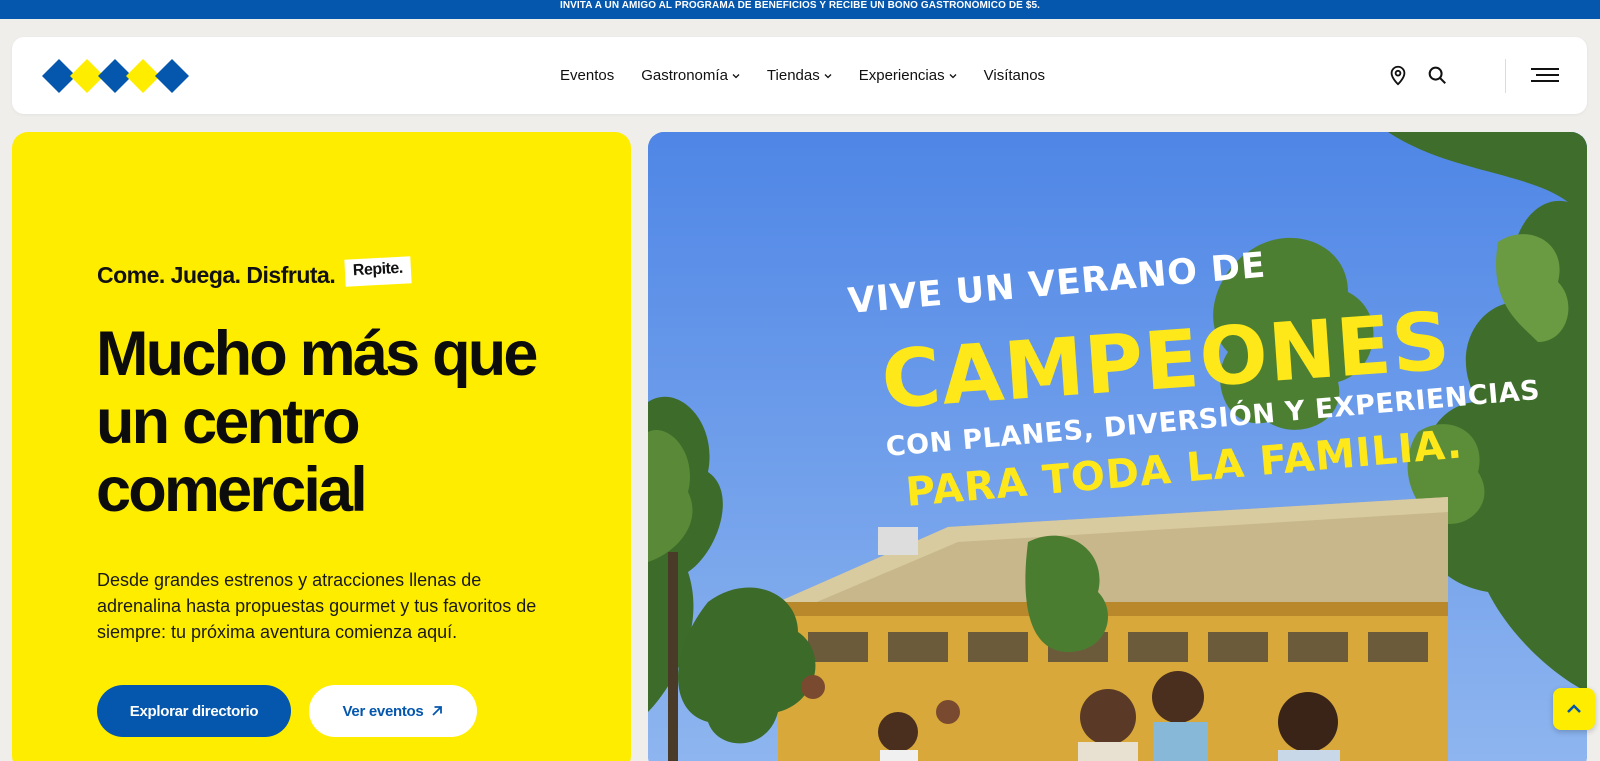 The width and height of the screenshot is (1600, 761). Describe the element at coordinates (793, 75) in the screenshot. I see `nav-item-label: Tiendas` at that location.